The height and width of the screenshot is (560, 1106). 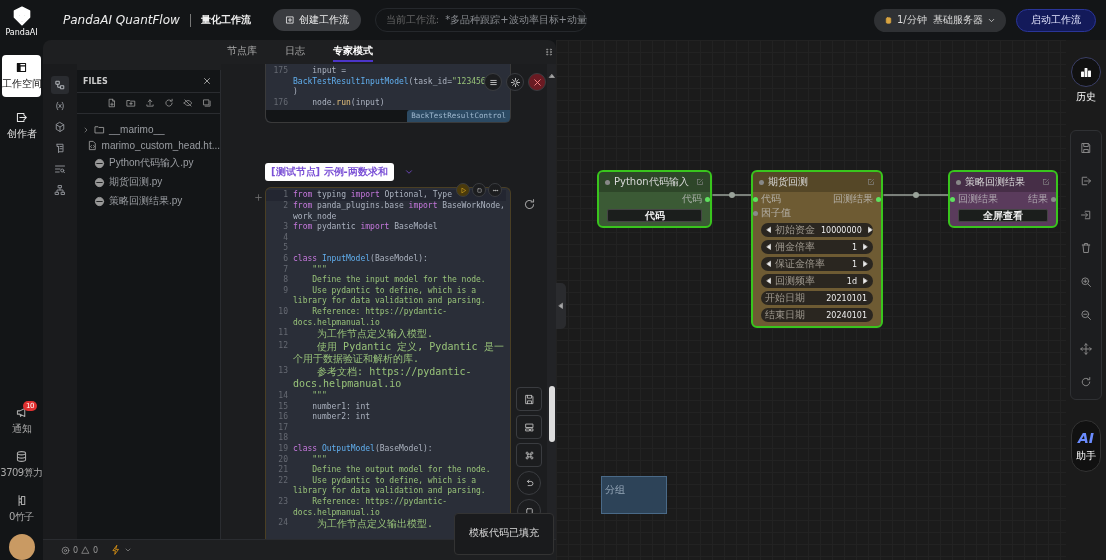 I want to click on zoom-in-icon, so click(x=1086, y=281).